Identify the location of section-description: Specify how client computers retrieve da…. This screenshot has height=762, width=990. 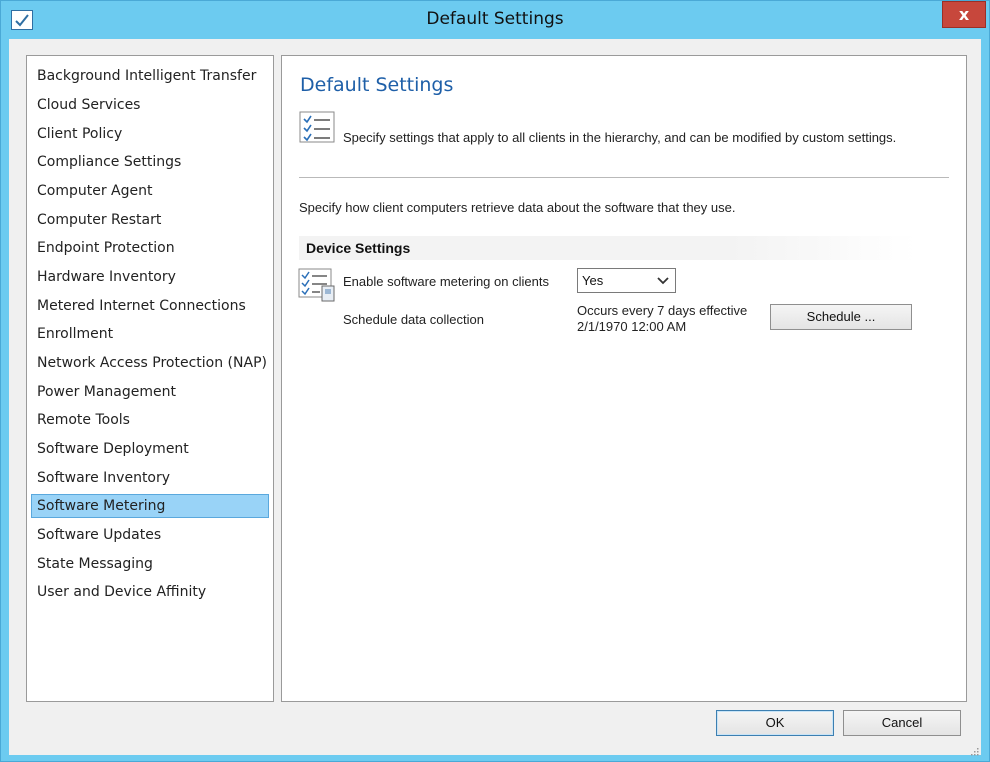
(517, 207).